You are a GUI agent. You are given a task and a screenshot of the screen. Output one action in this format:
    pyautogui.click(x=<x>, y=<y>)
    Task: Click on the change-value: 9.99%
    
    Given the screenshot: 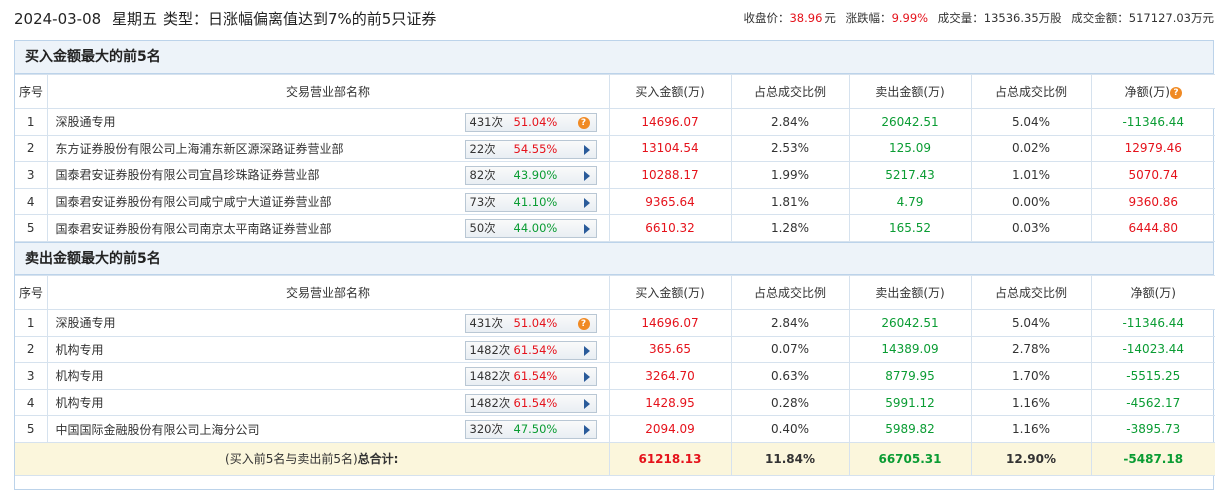 What is the action you would take?
    pyautogui.click(x=910, y=18)
    